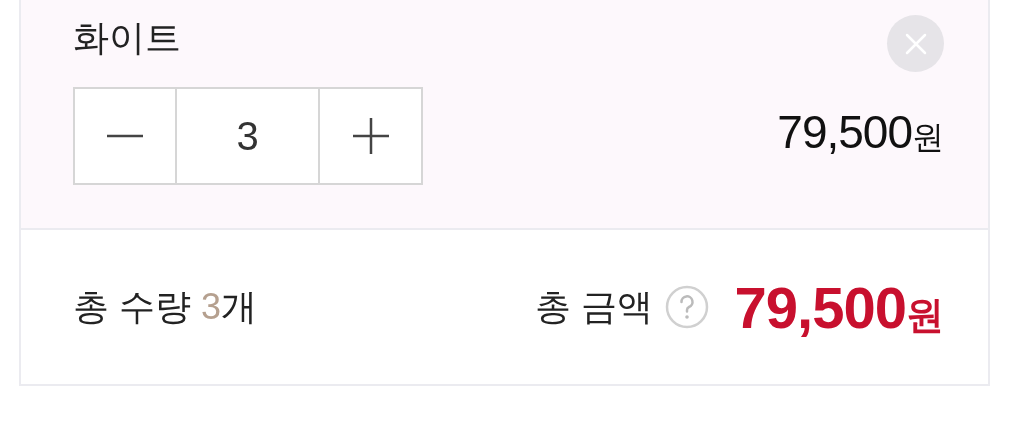 The width and height of the screenshot is (1023, 429). Describe the element at coordinates (127, 38) in the screenshot. I see `option-name: 화이트` at that location.